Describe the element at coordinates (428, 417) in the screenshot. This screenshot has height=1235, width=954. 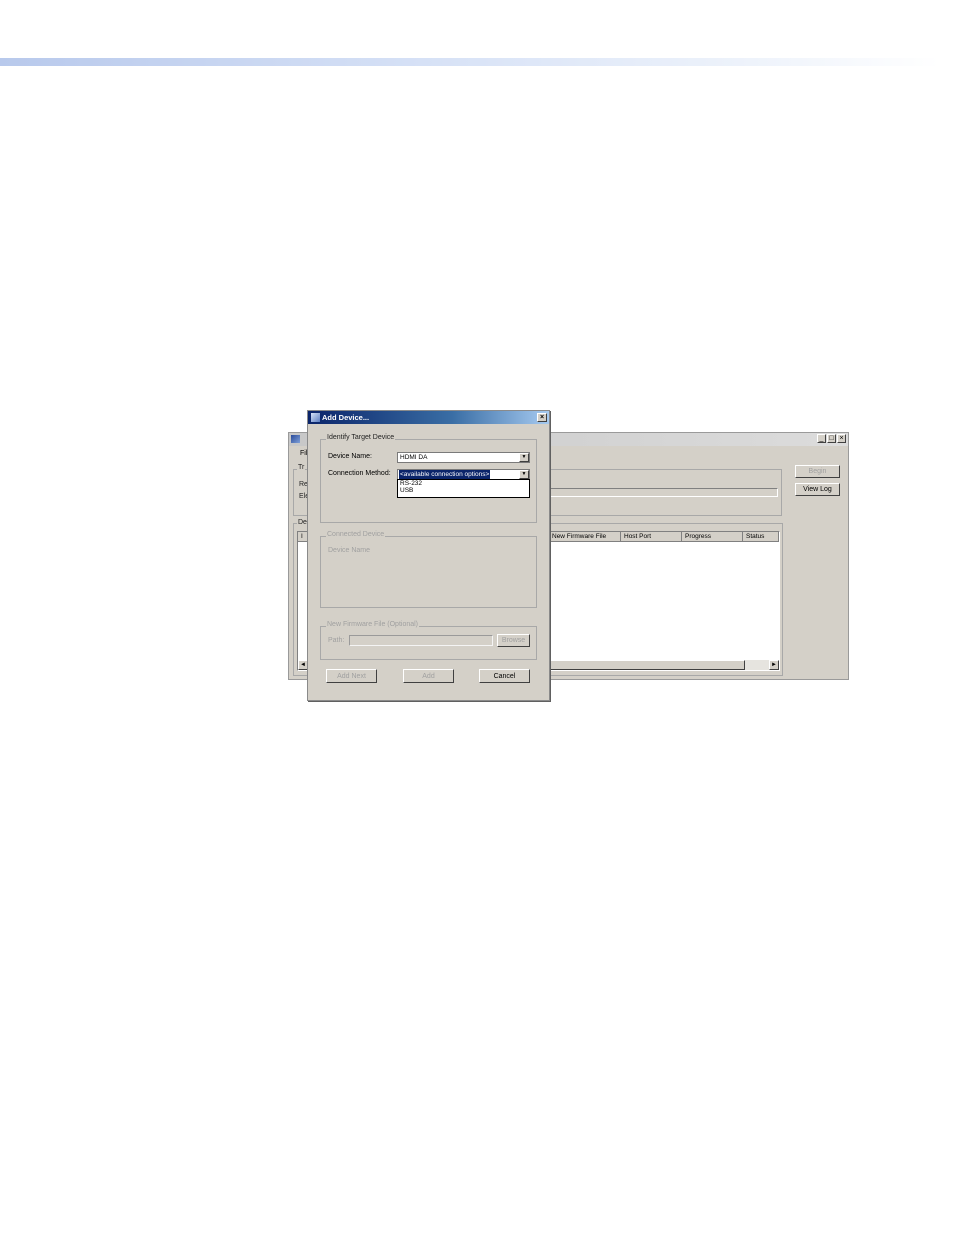
I see `dialog-title-bar: Add Device... ×` at that location.